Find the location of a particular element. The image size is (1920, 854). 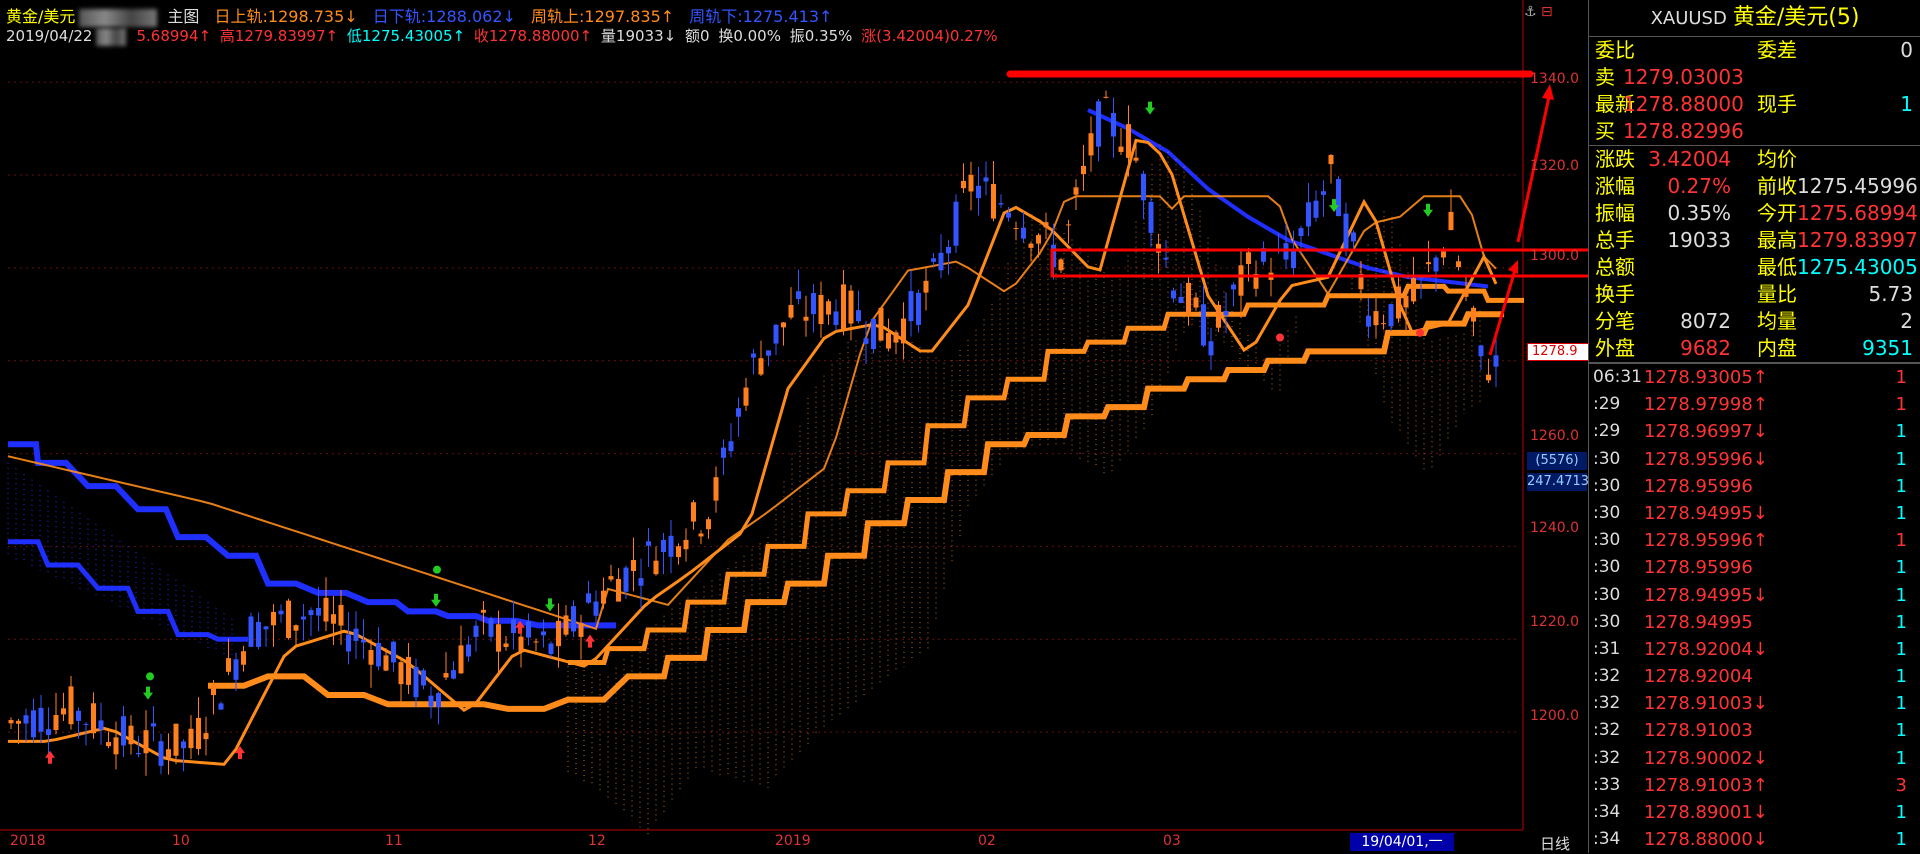

anchor-icon: ⚓ is located at coordinates (1530, 12).